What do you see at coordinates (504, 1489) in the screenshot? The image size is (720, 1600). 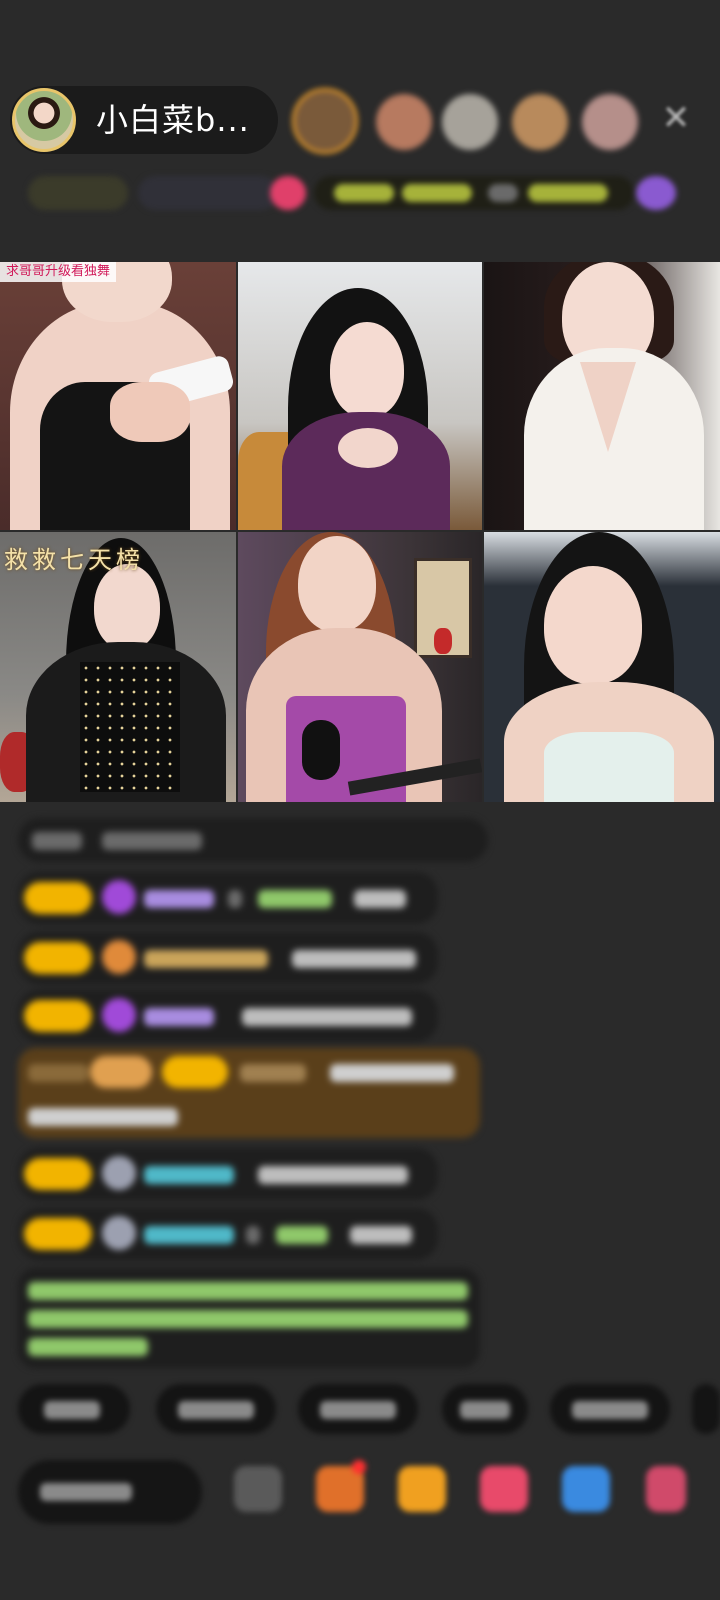 I see `heart-icon` at bounding box center [504, 1489].